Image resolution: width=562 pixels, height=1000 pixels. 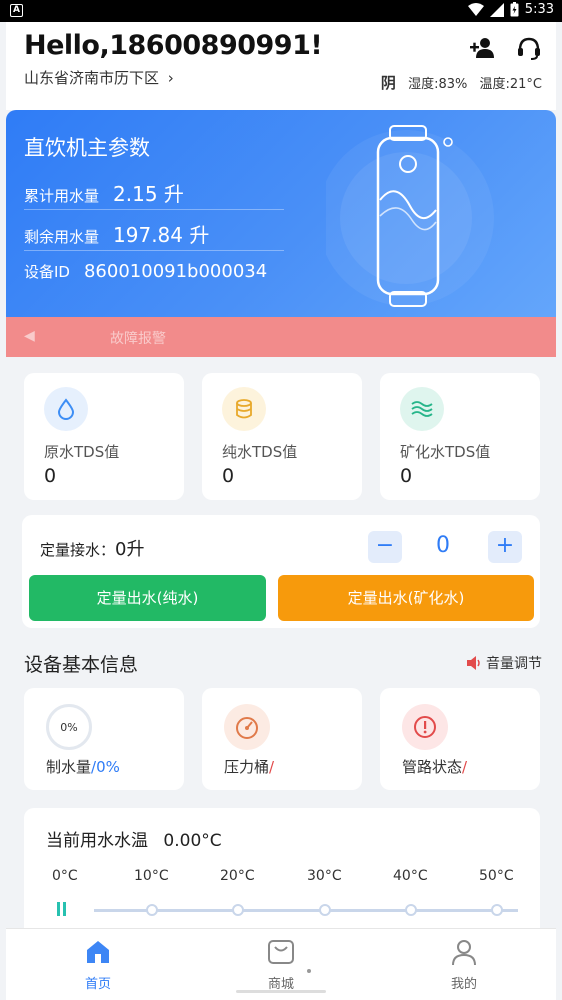 What do you see at coordinates (97, 841) in the screenshot?
I see `temperature-title-text: 当前用水水温` at bounding box center [97, 841].